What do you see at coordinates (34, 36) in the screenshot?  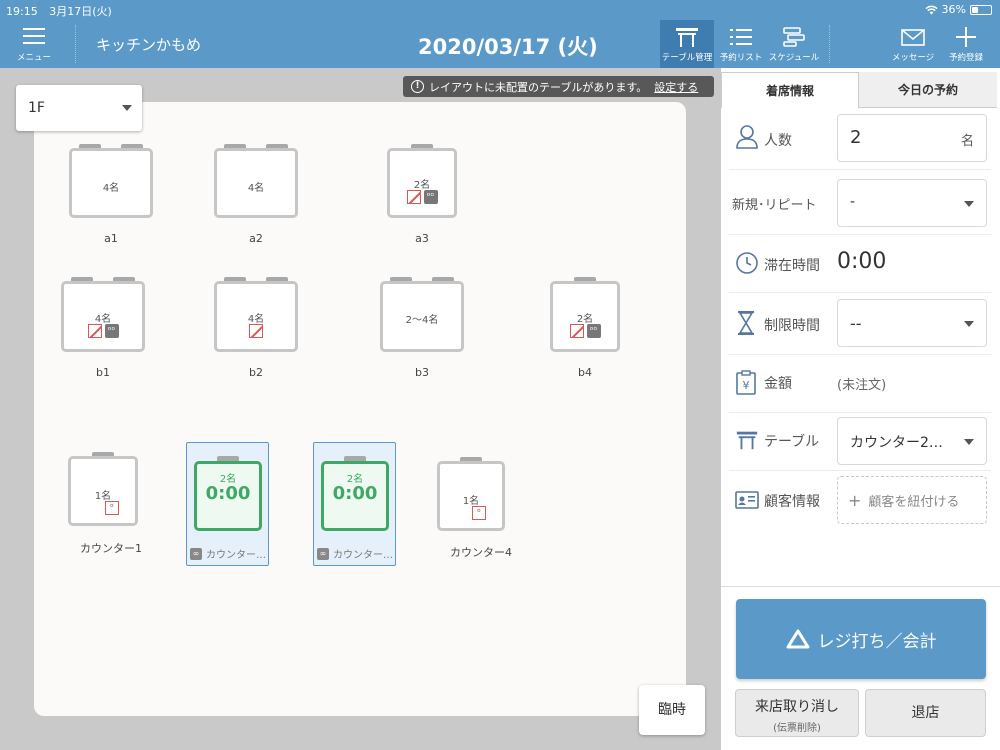 I see `hamburger-icon` at bounding box center [34, 36].